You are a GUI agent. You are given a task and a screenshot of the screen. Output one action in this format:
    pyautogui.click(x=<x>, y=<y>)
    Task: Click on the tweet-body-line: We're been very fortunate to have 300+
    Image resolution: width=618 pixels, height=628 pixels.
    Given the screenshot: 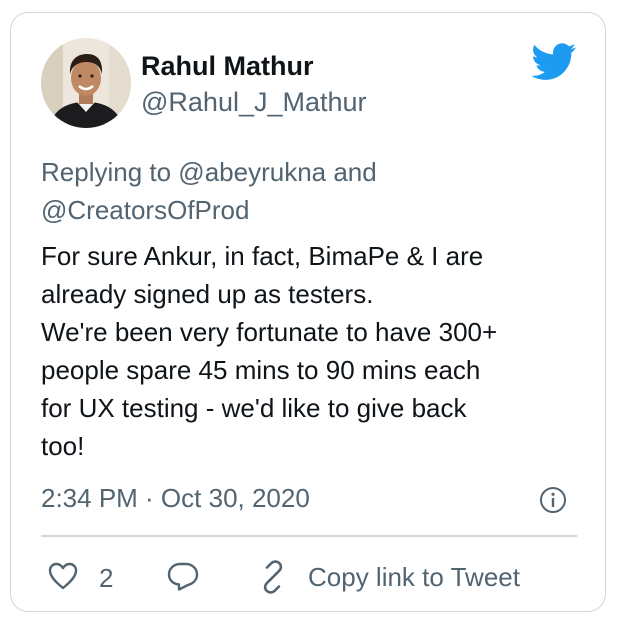 What is the action you would take?
    pyautogui.click(x=269, y=332)
    